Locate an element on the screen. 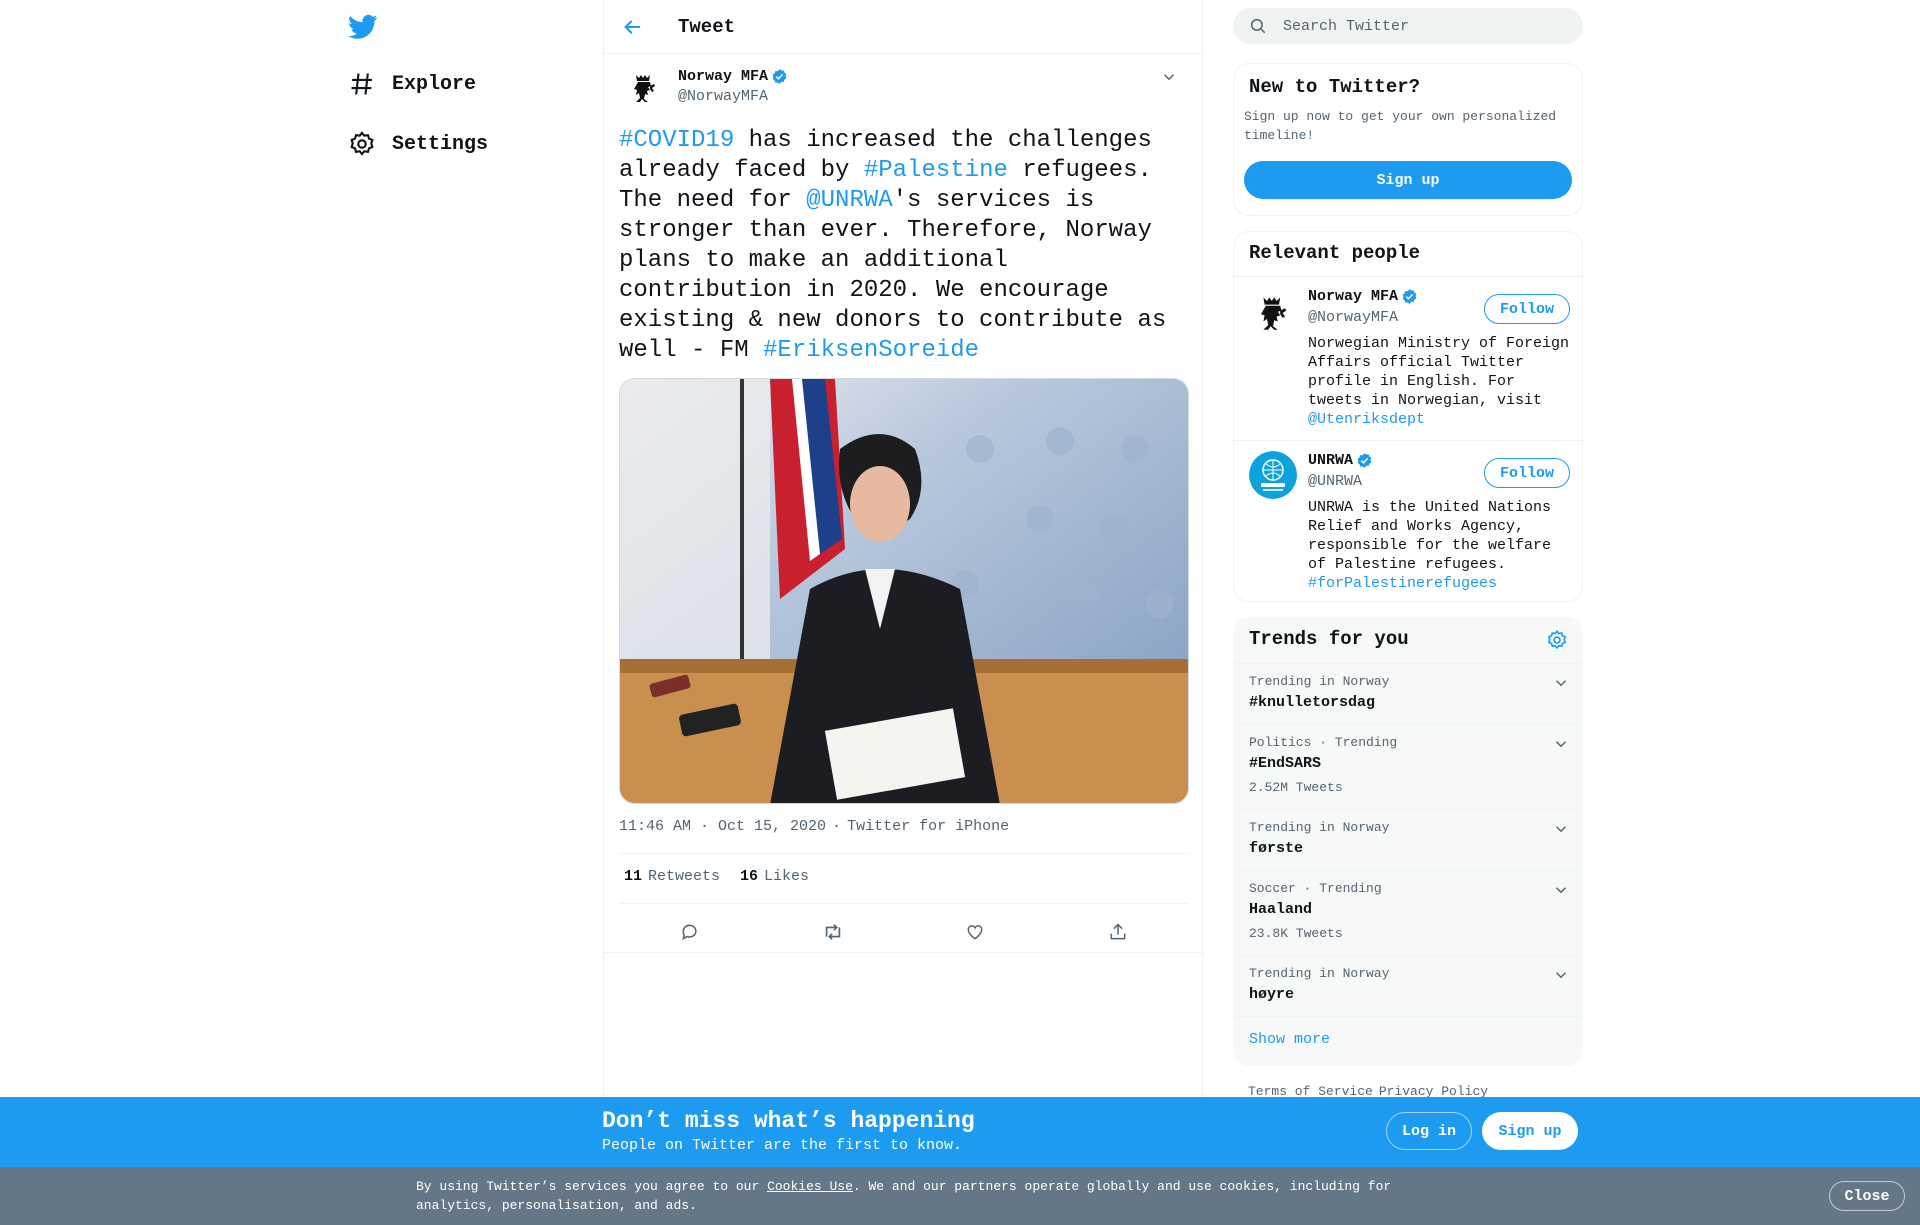  search-icon is located at coordinates (1258, 26).